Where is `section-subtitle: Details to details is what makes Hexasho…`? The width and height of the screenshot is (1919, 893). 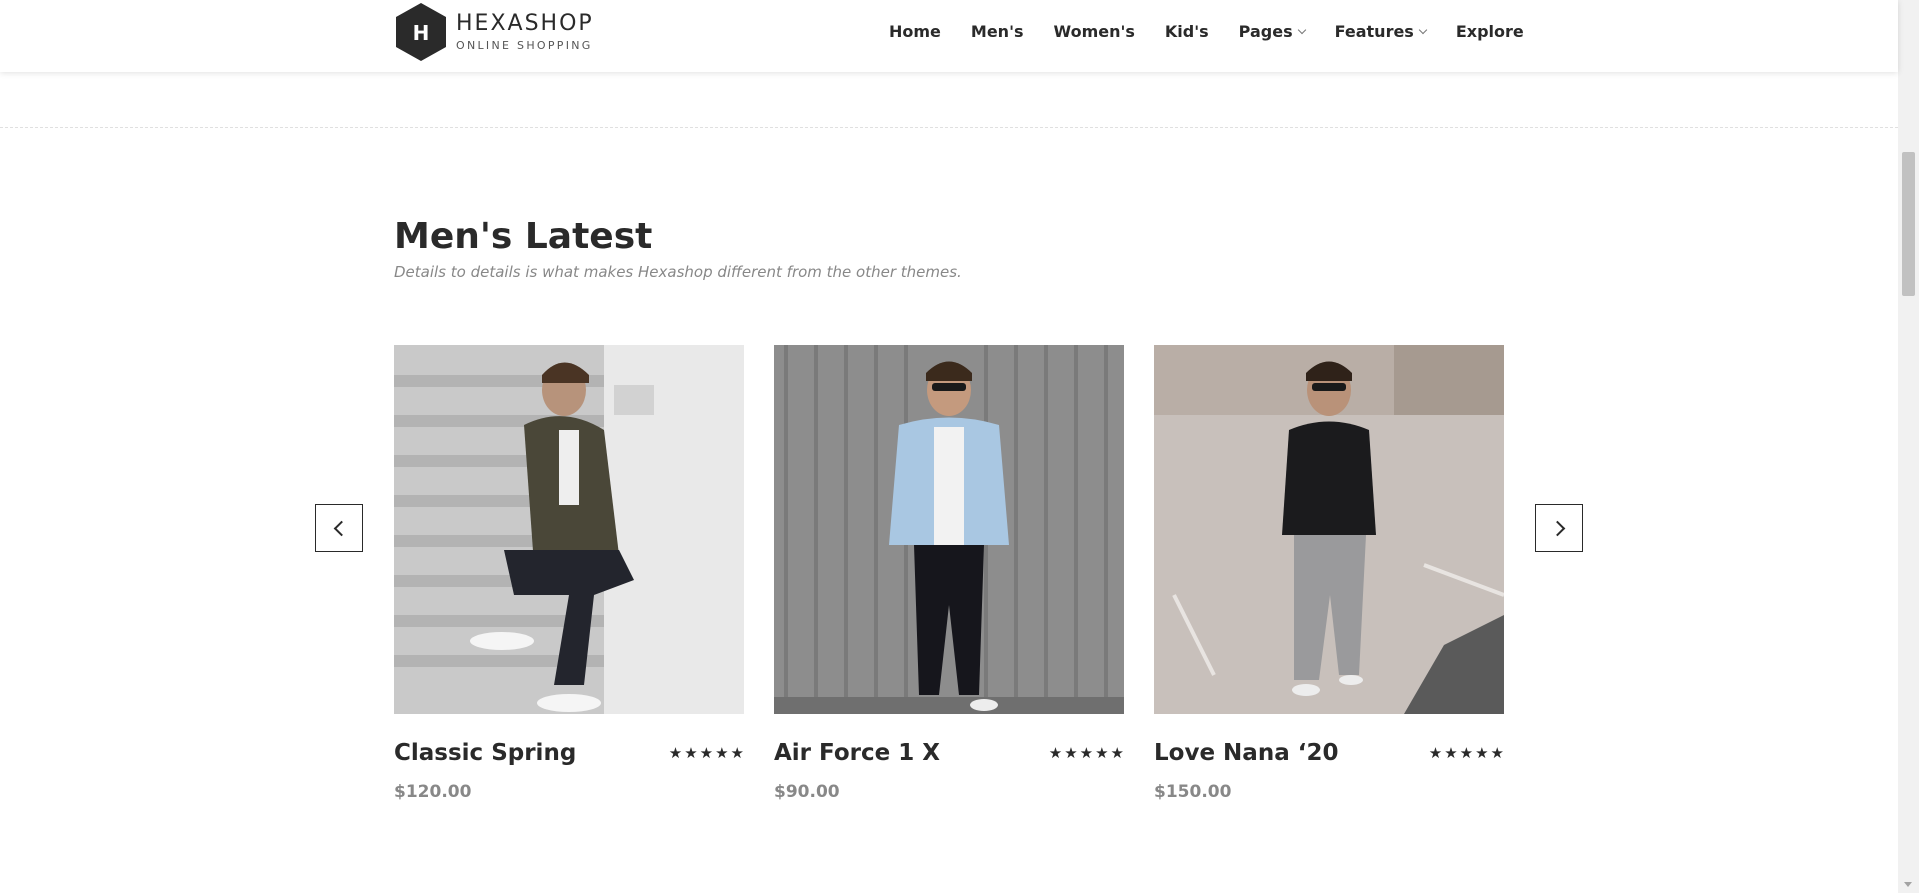 section-subtitle: Details to details is what makes Hexasho… is located at coordinates (678, 272).